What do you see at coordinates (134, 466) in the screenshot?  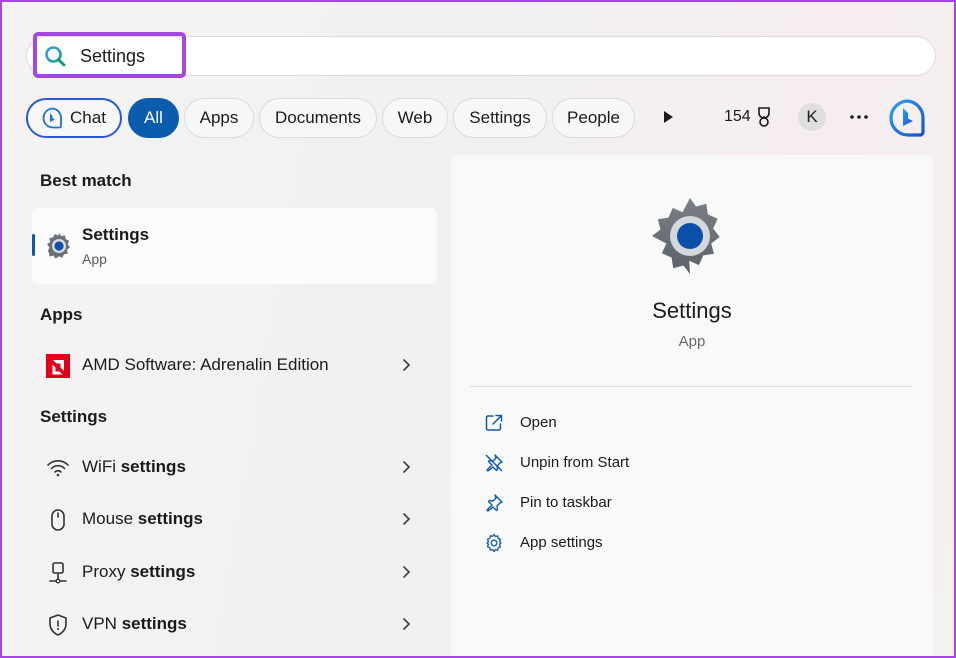 I see `settings-result-label: WiFi settings` at bounding box center [134, 466].